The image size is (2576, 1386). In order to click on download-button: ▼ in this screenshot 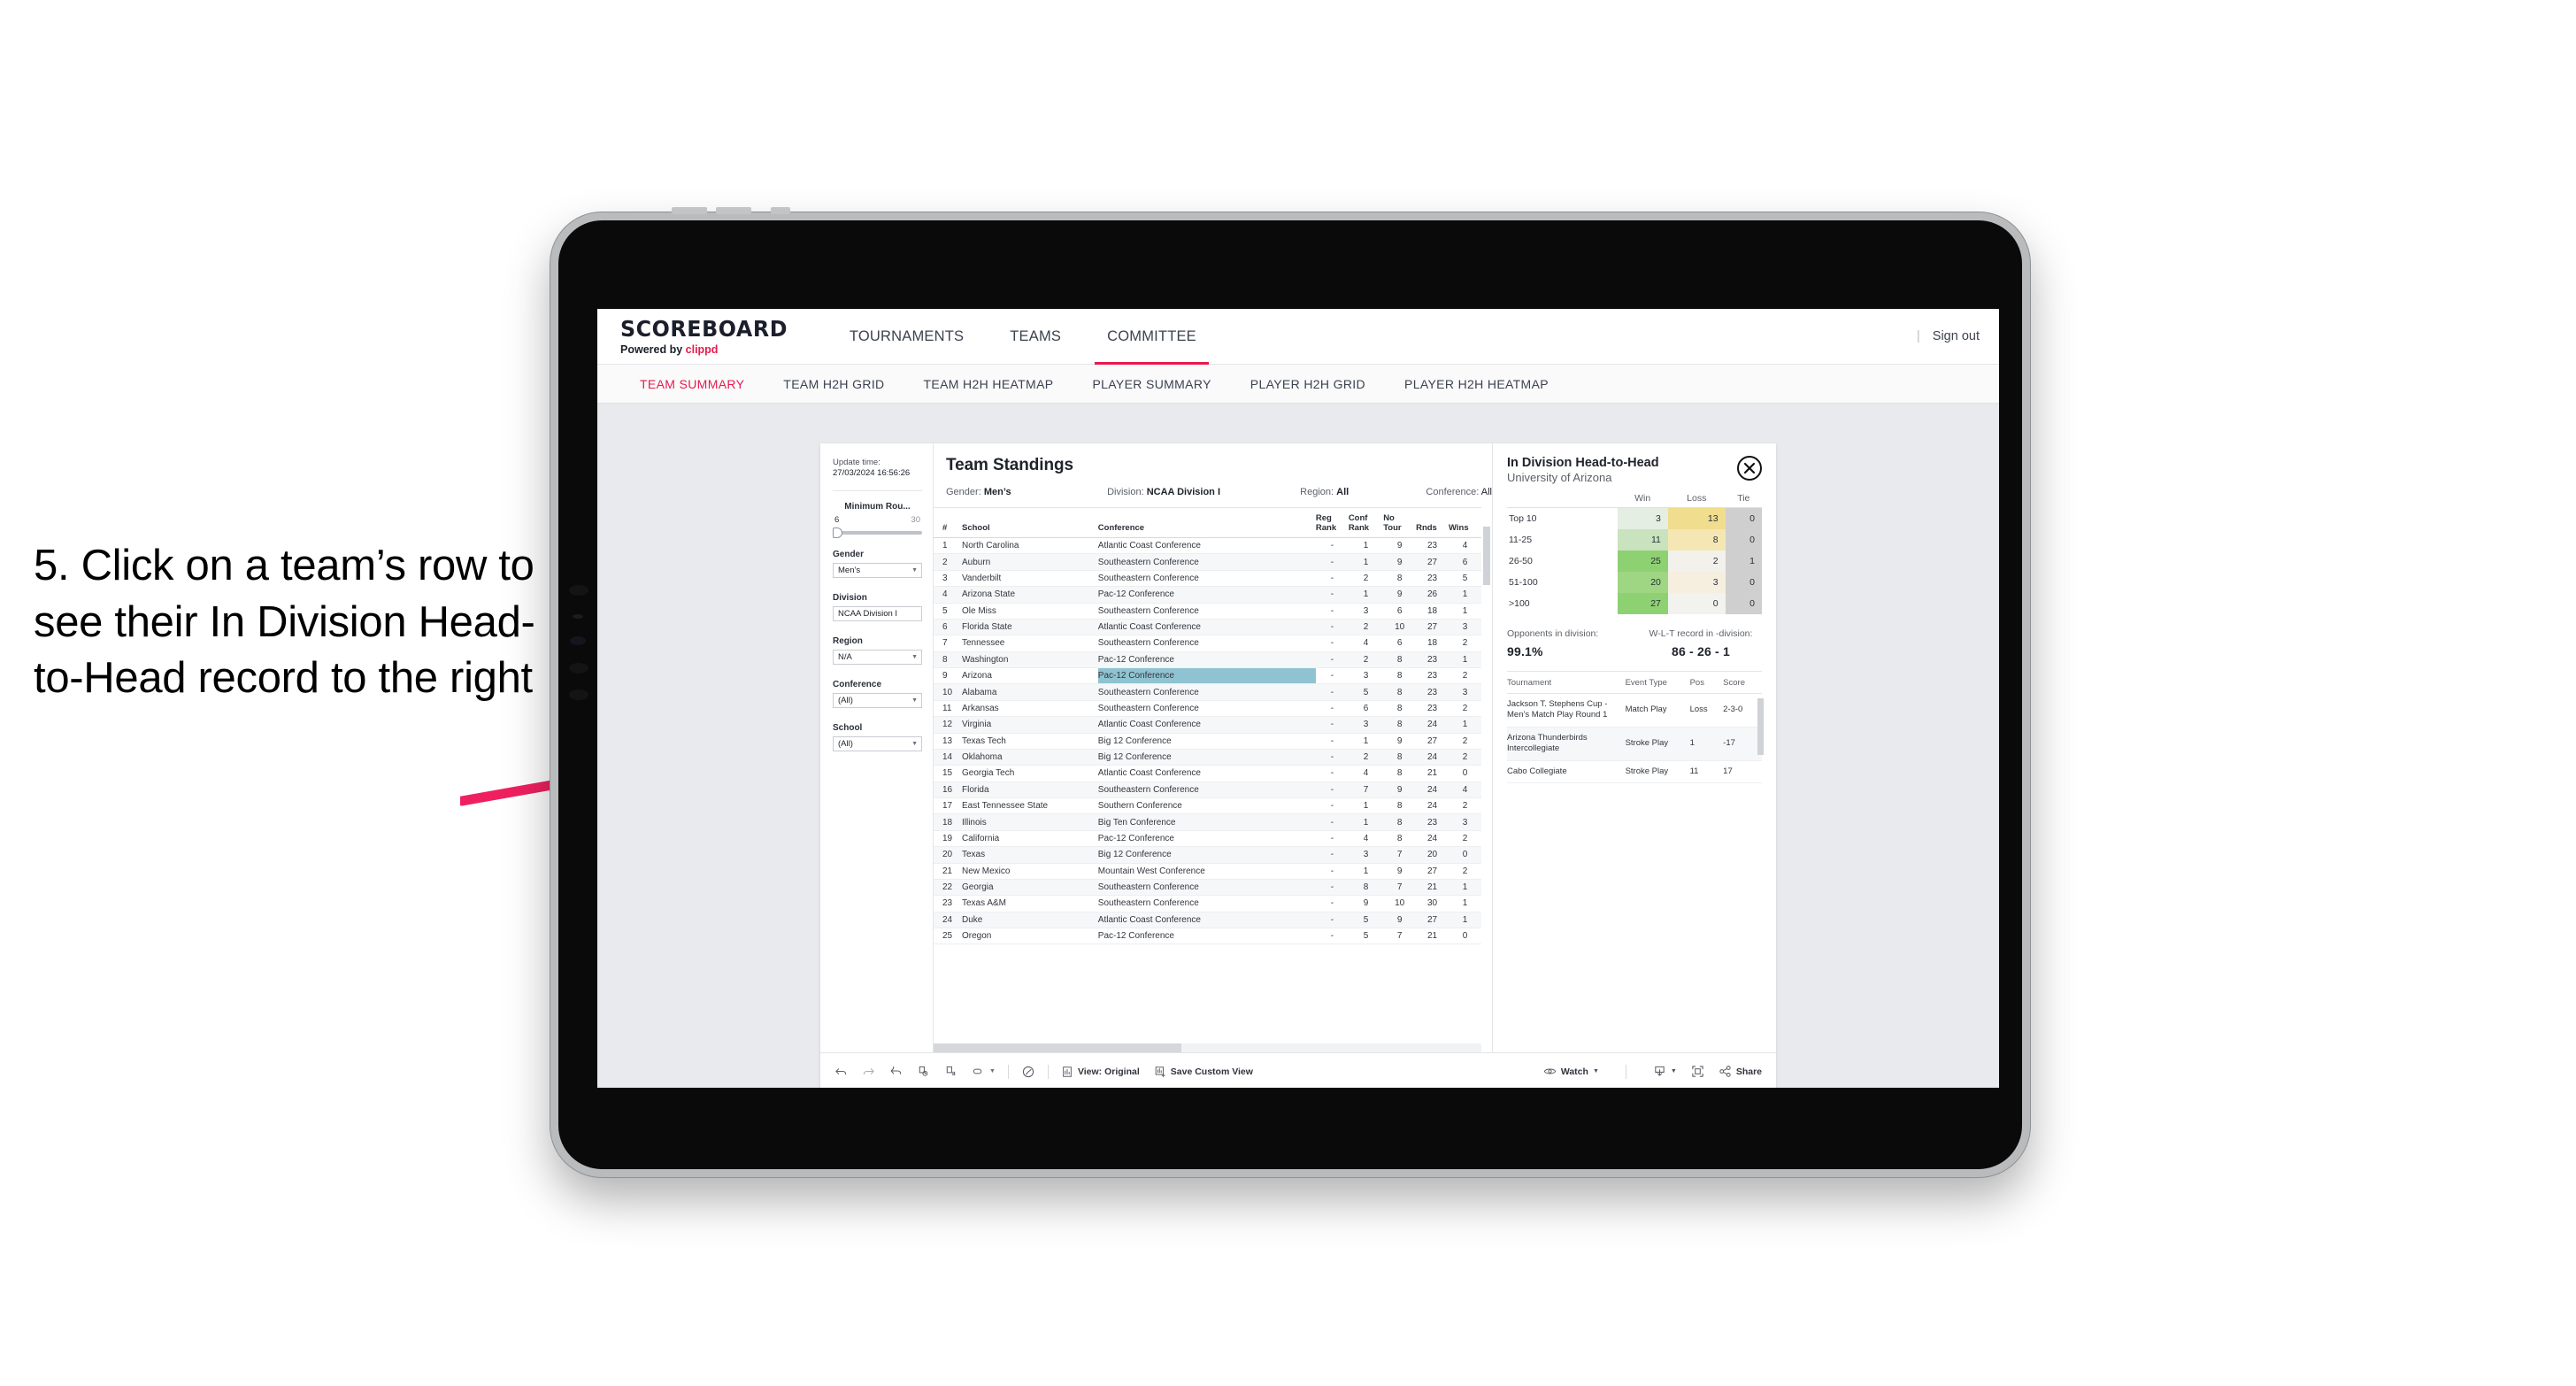, I will do `click(1665, 1072)`.